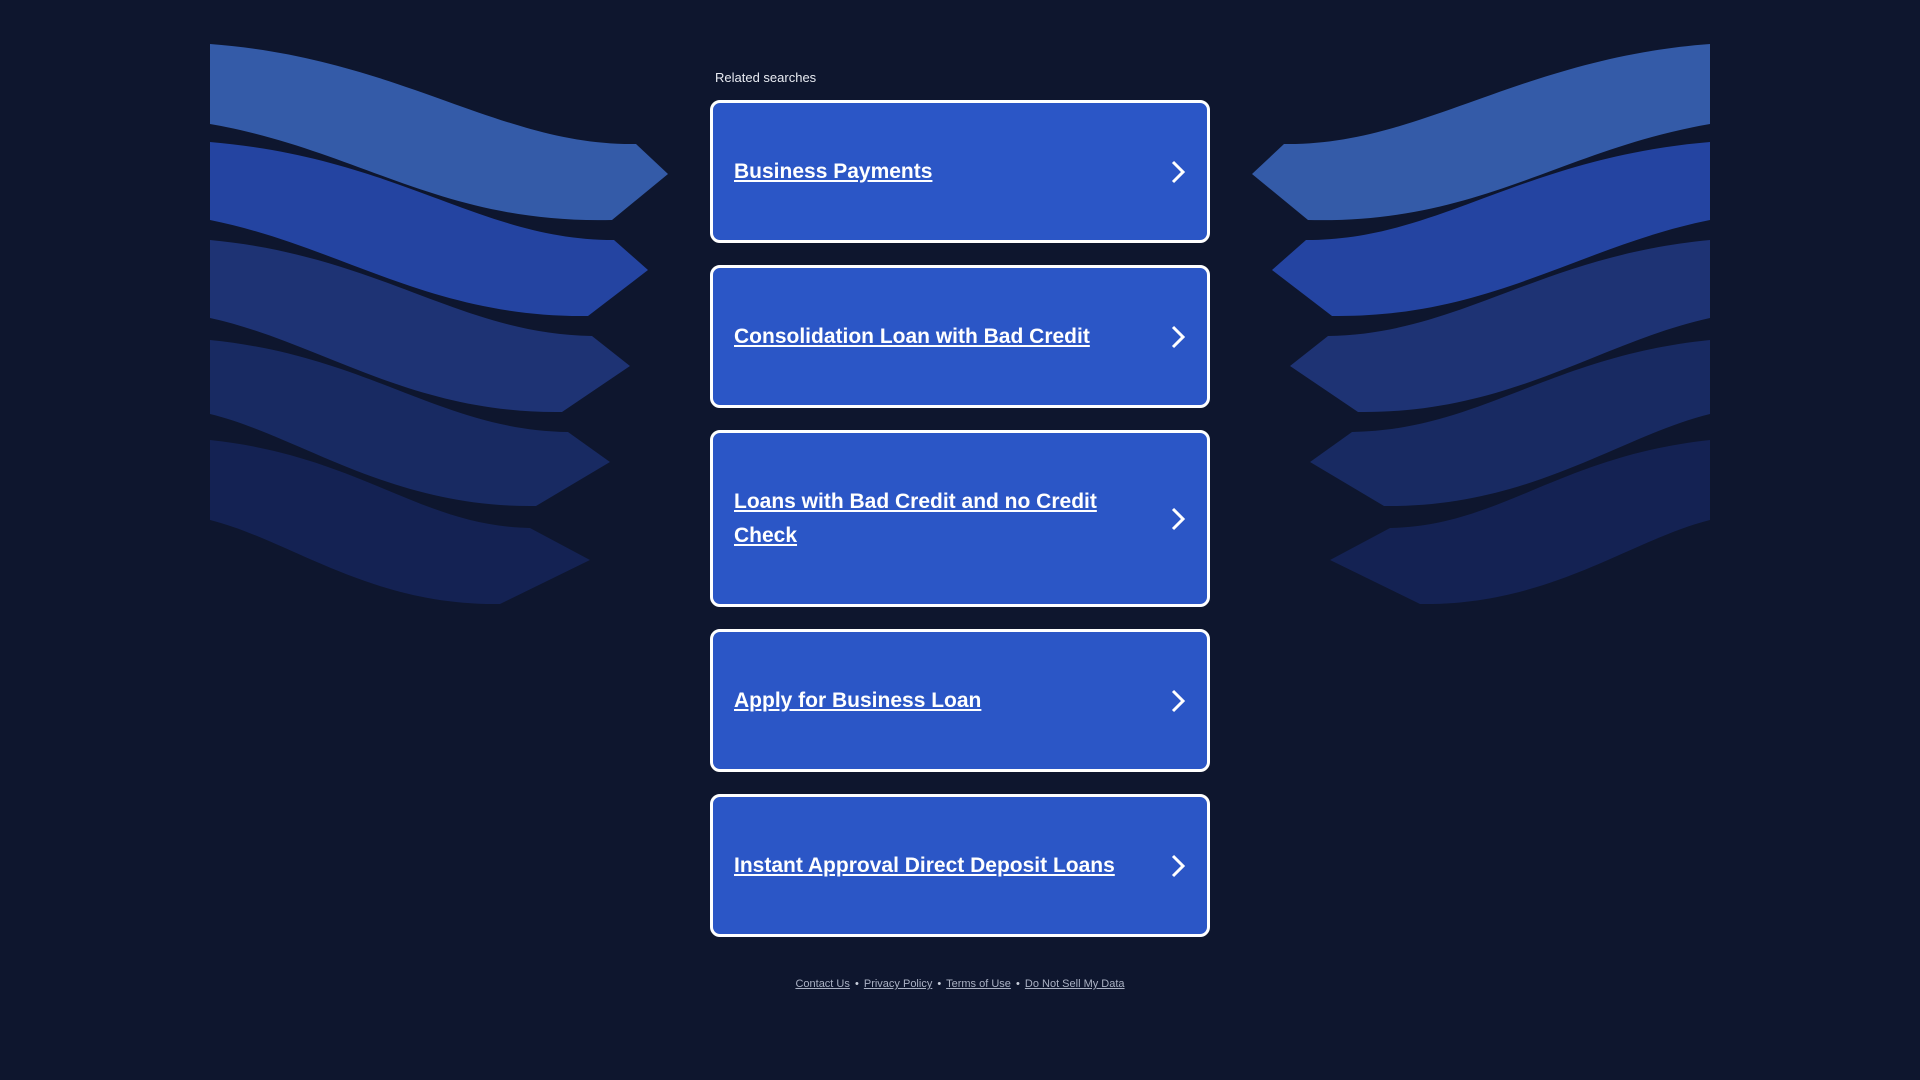 The width and height of the screenshot is (1920, 1080). Describe the element at coordinates (978, 984) in the screenshot. I see `terms-of-use-link: Terms of Use` at that location.